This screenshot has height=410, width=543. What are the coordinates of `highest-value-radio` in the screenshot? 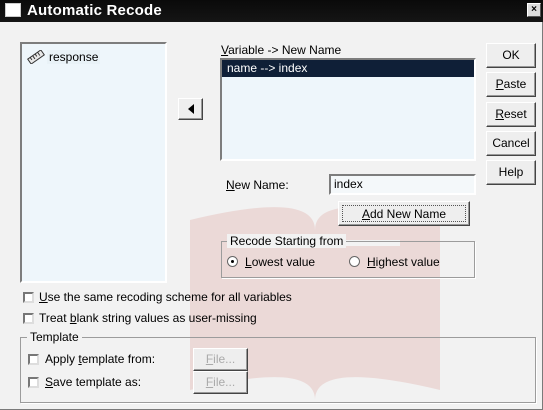 It's located at (354, 261).